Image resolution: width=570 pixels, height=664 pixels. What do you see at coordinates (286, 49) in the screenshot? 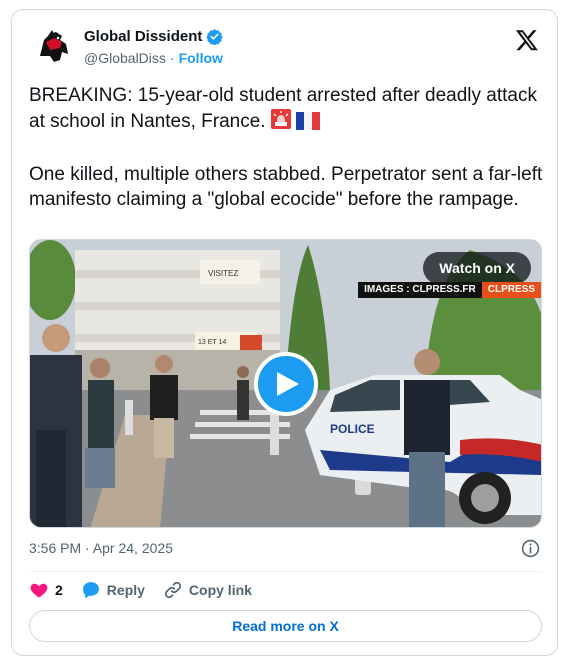
I see `tweet-header: Global Dissident @GlobalDiss · Follow` at bounding box center [286, 49].